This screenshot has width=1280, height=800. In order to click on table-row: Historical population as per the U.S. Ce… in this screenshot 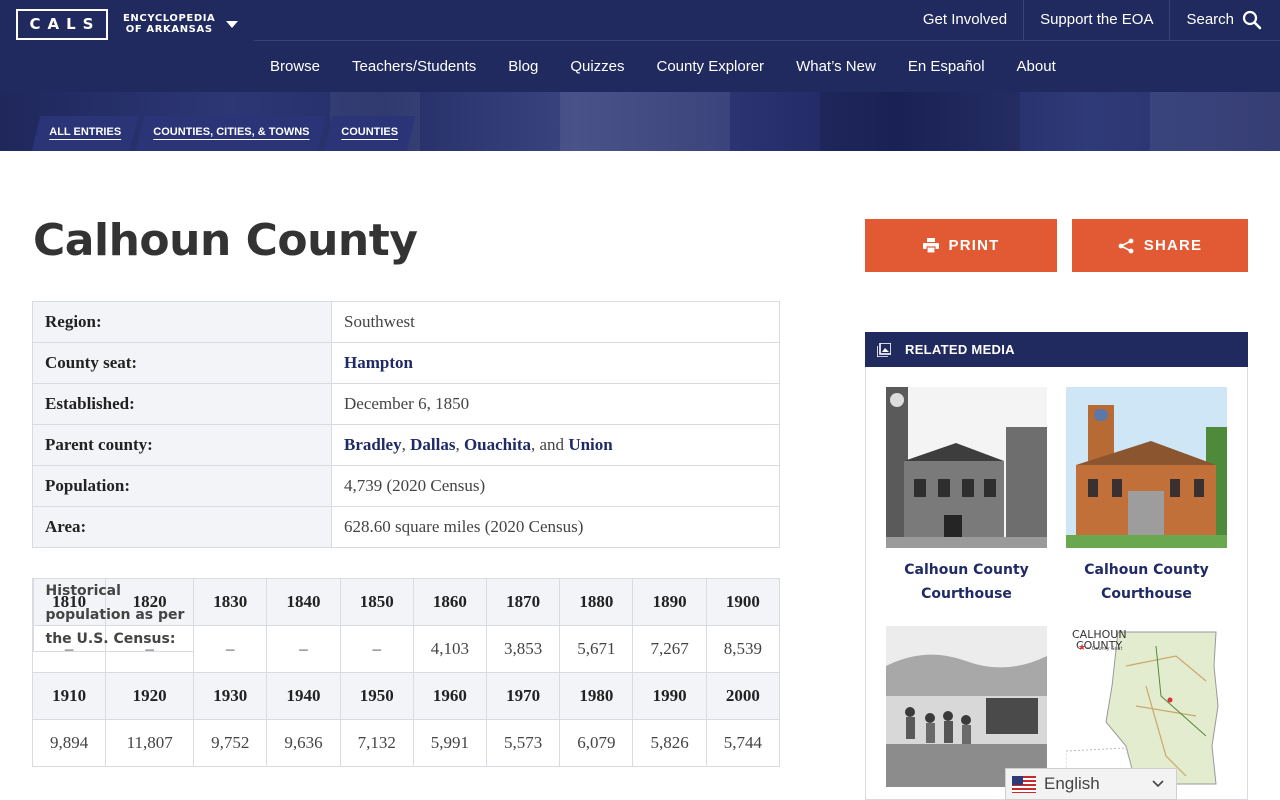, I will do `click(113, 615)`.